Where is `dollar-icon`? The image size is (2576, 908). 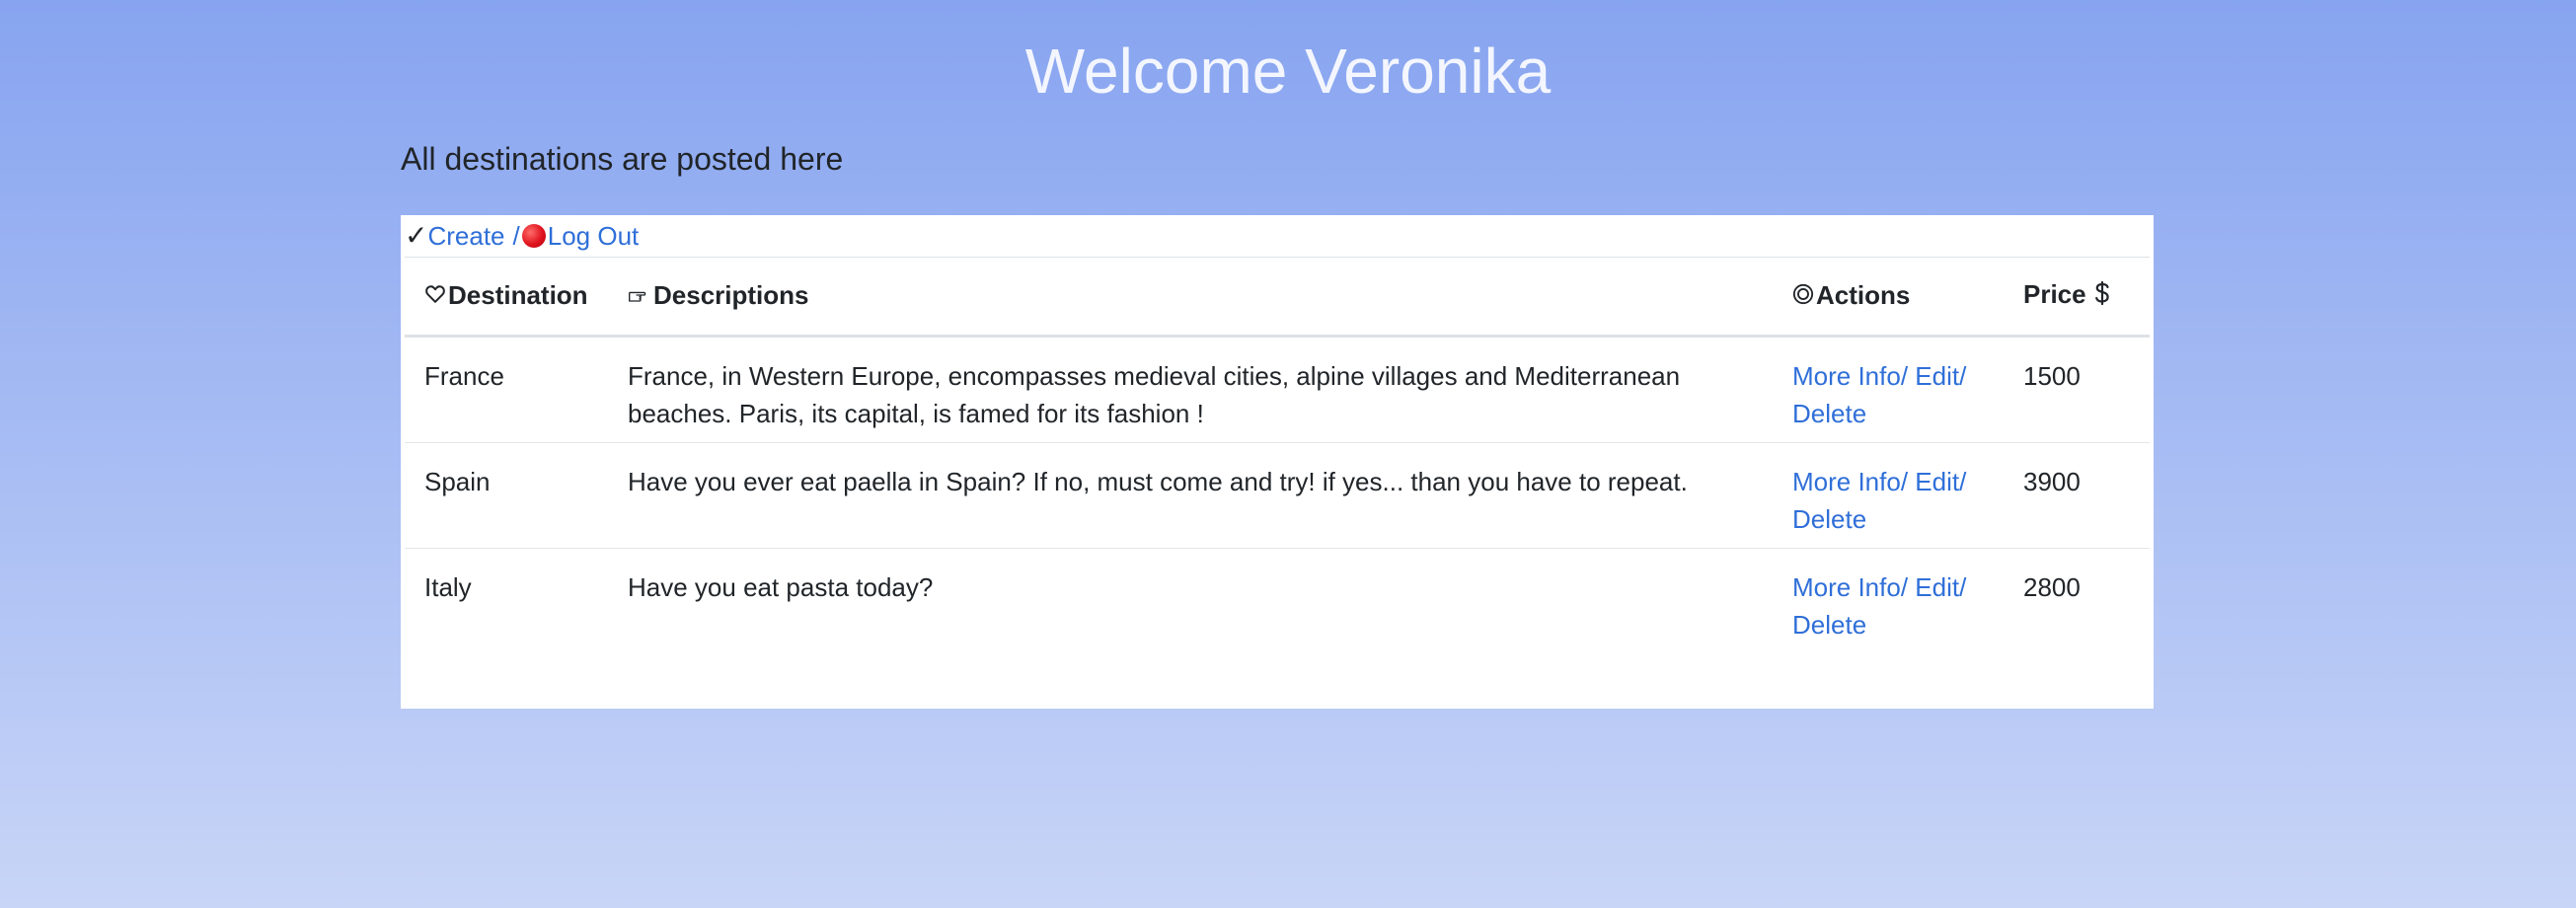
dollar-icon is located at coordinates (2102, 296).